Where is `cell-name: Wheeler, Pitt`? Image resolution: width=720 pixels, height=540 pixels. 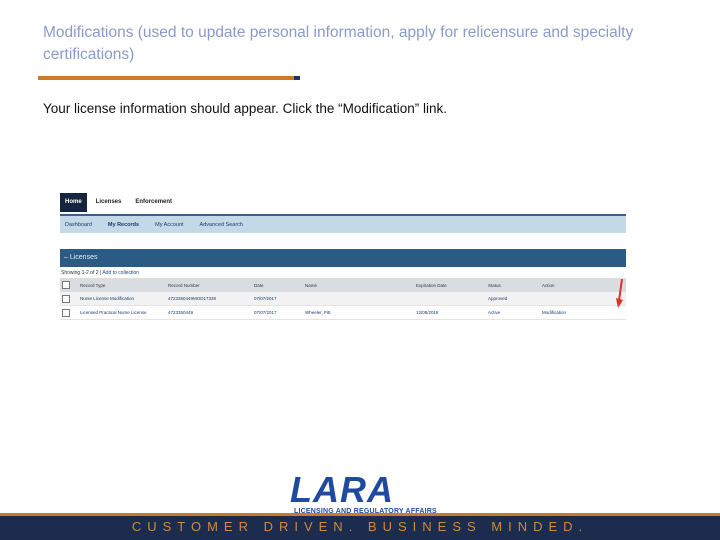 cell-name: Wheeler, Pitt is located at coordinates (358, 312).